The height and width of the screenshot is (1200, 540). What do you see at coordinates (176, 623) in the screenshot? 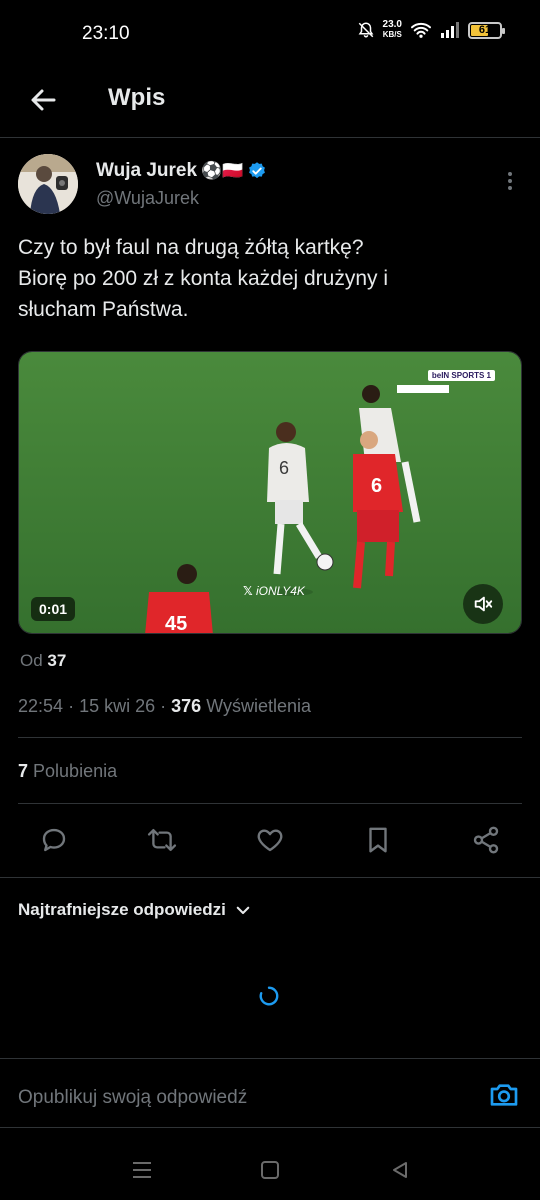
I see `svg-text: 45` at bounding box center [176, 623].